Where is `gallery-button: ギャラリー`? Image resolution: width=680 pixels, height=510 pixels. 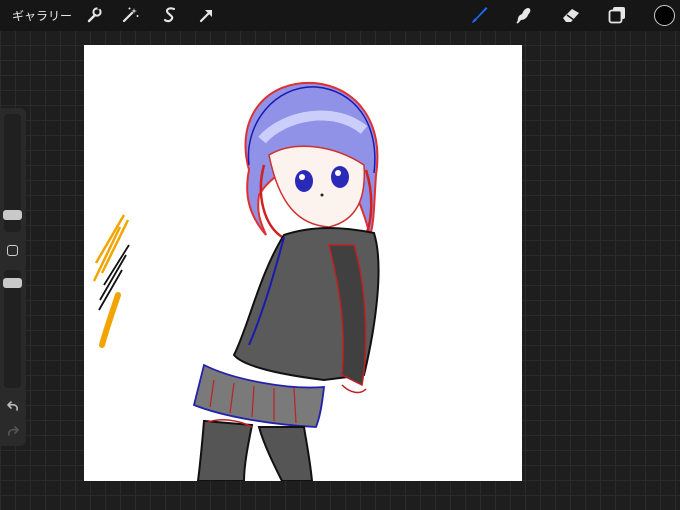
gallery-button: ギャラリー is located at coordinates (42, 15).